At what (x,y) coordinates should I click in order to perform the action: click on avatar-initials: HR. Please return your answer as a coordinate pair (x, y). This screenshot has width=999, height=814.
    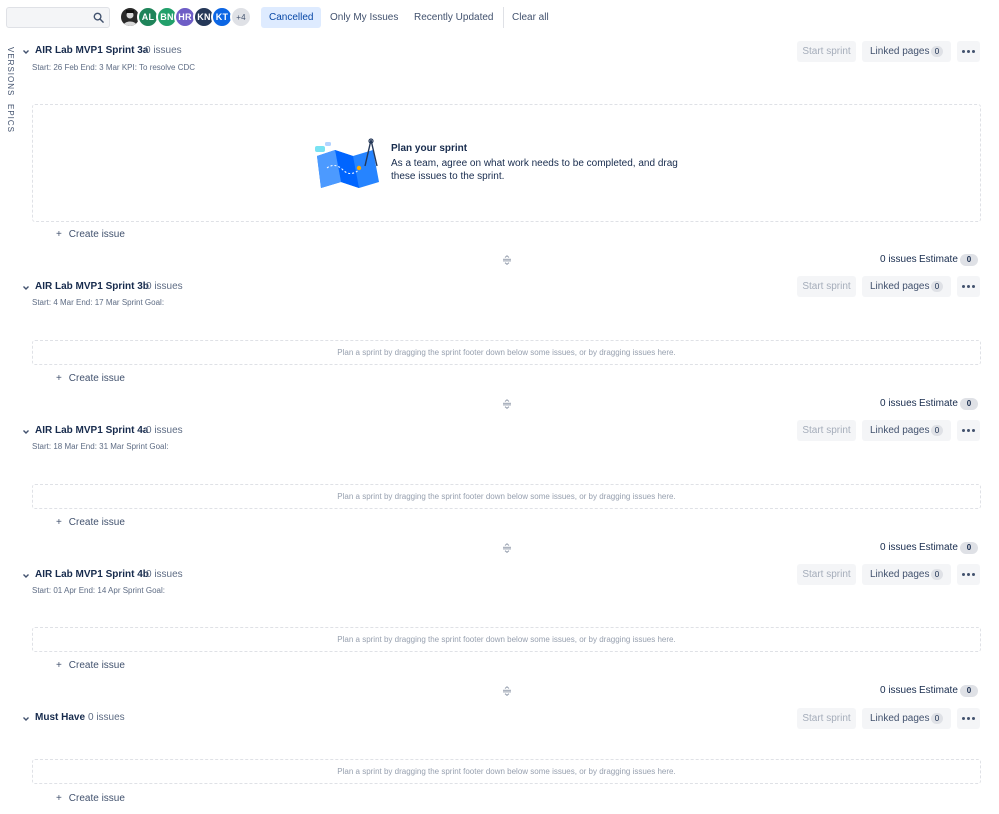
    Looking at the image, I should click on (185, 17).